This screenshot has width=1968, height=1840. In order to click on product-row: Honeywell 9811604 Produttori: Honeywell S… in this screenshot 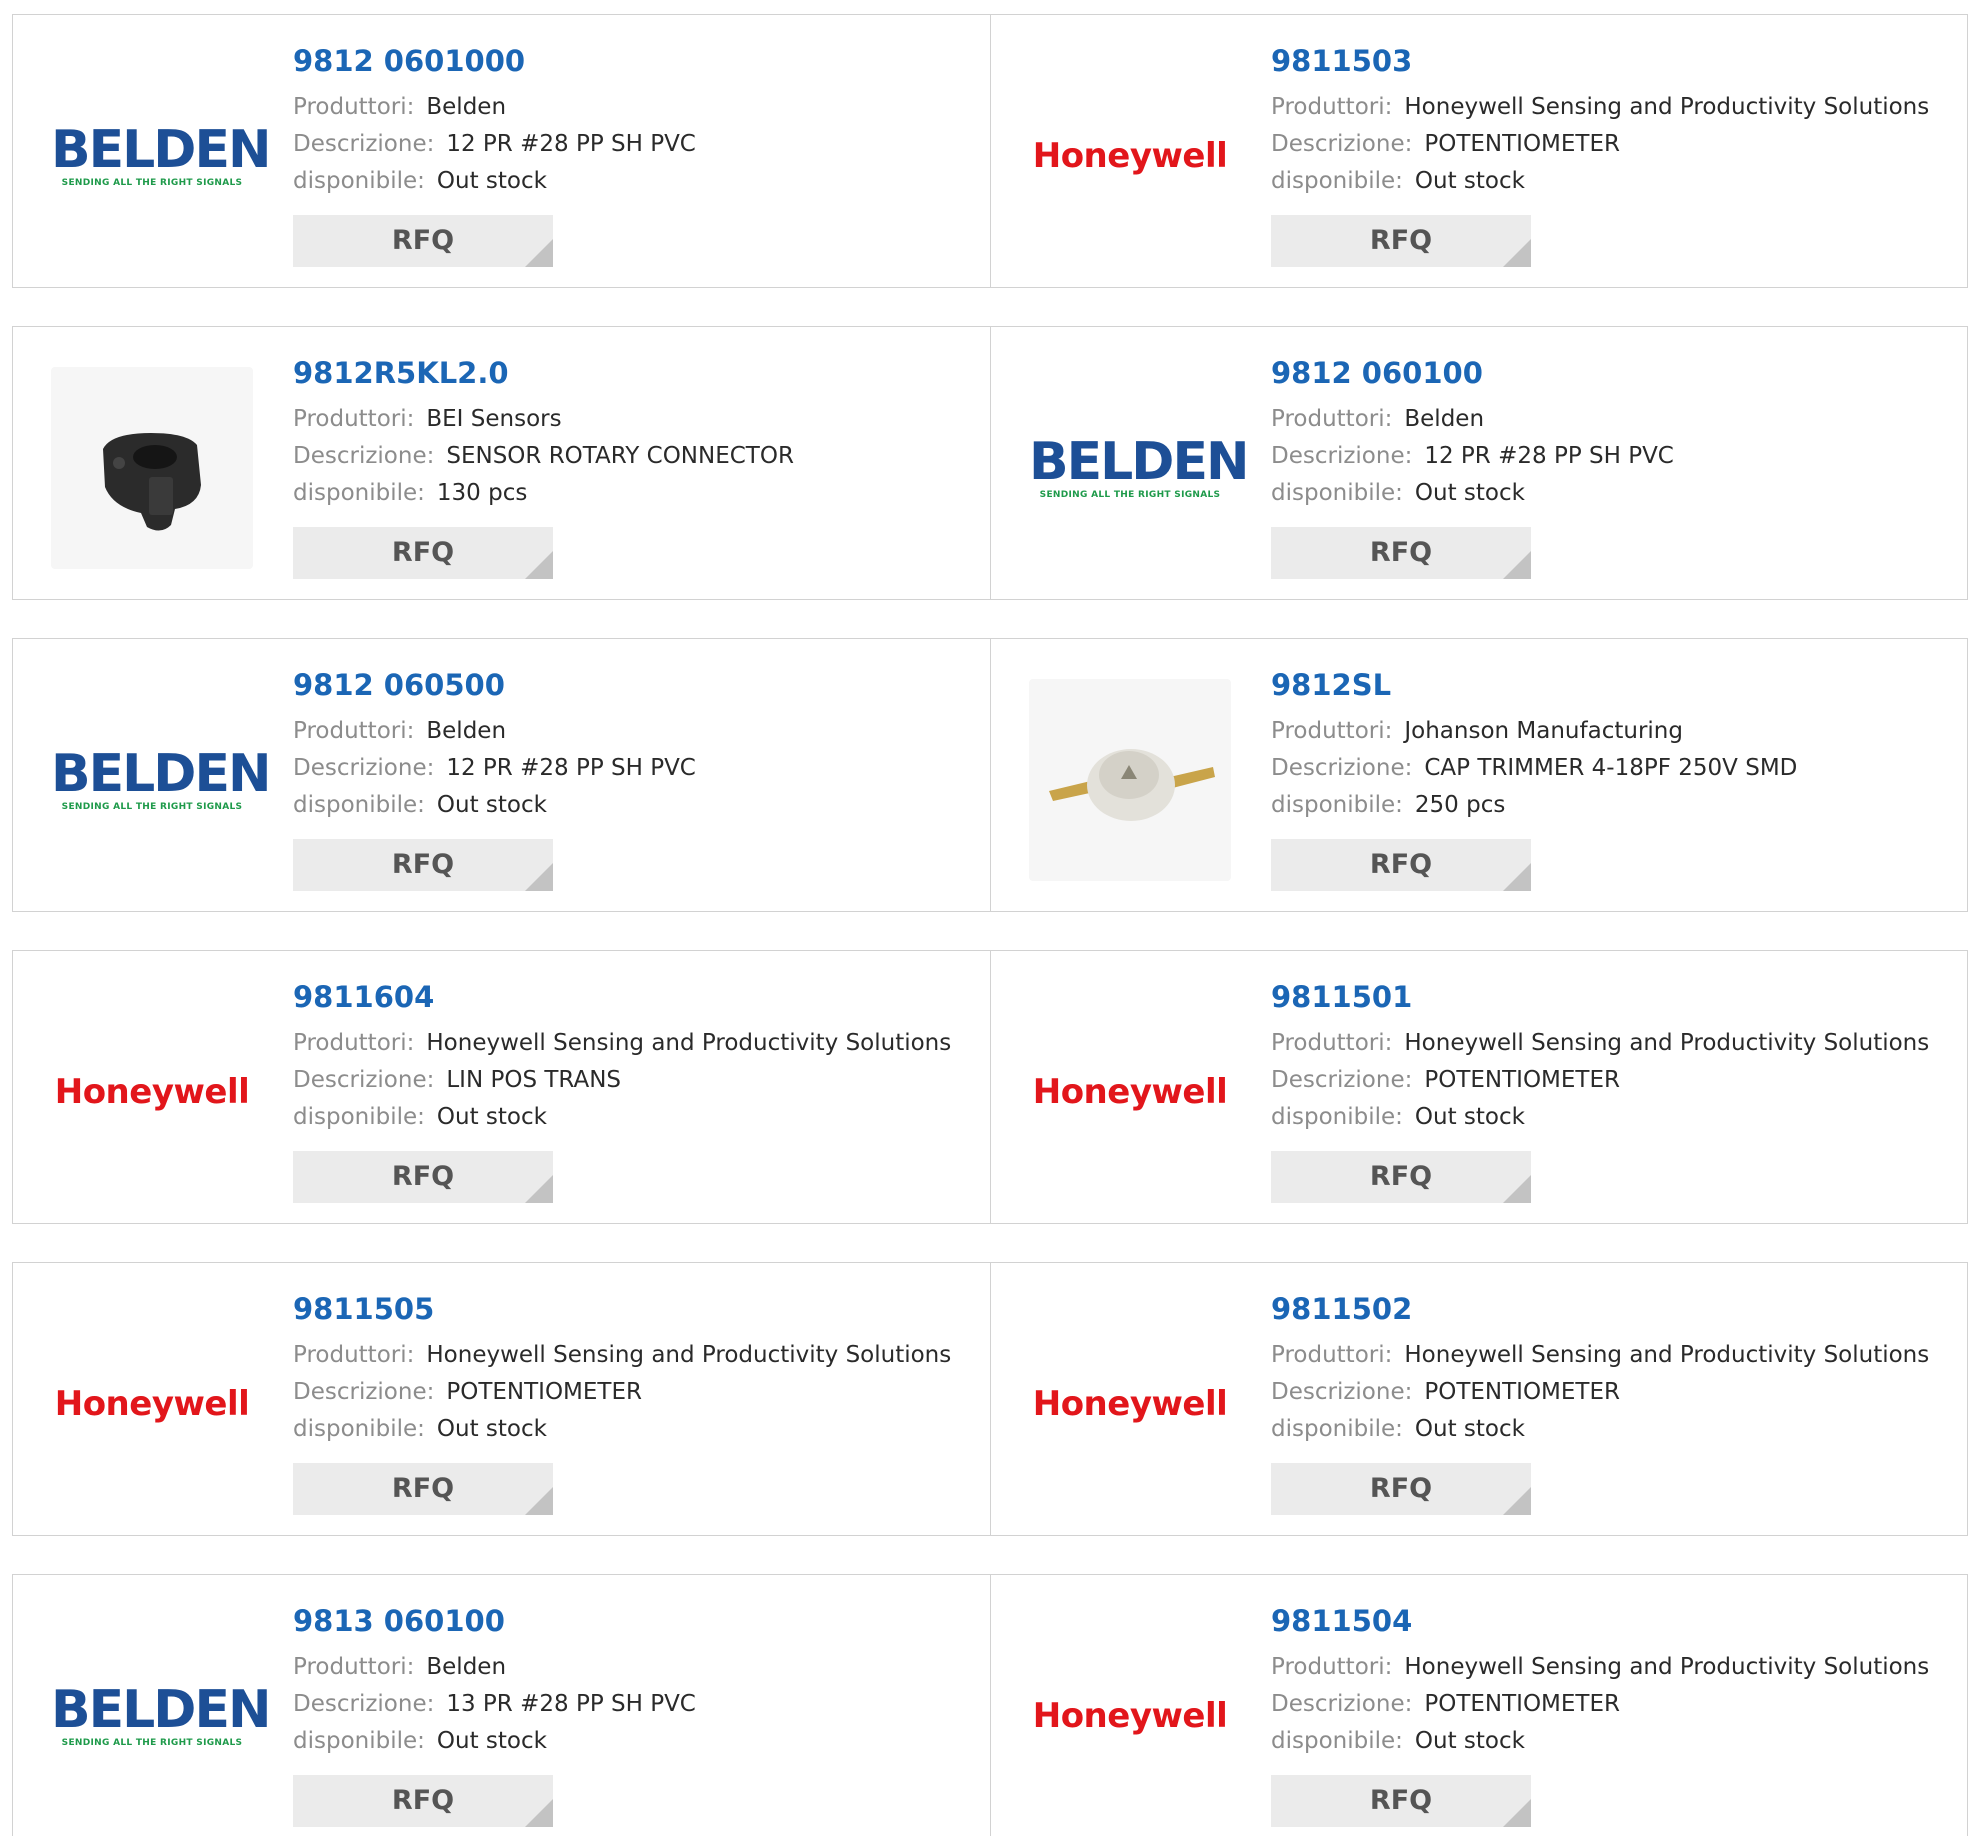, I will do `click(990, 1087)`.